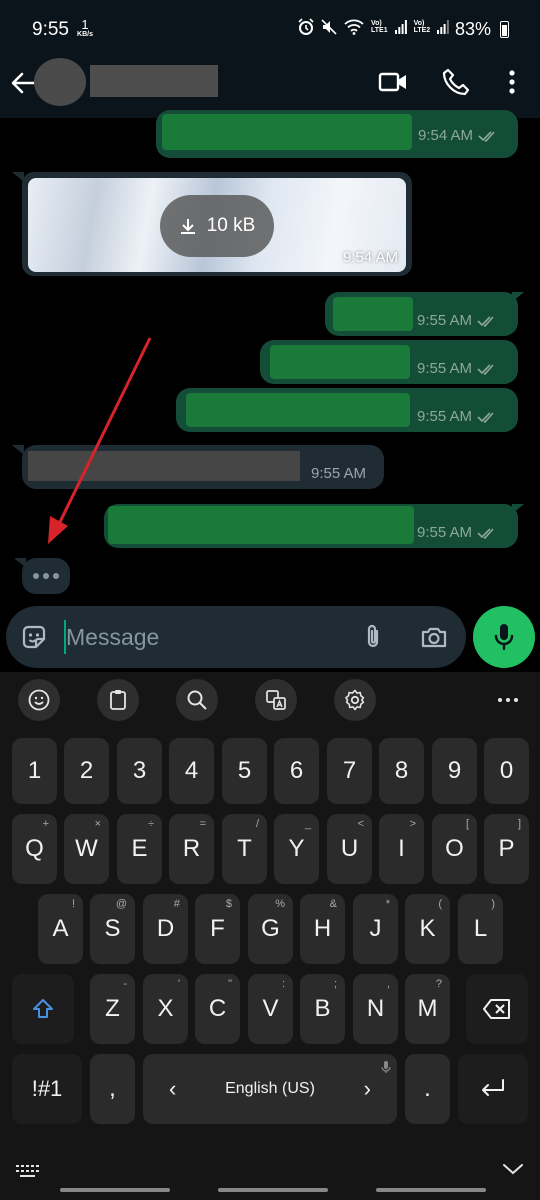  Describe the element at coordinates (427, 929) in the screenshot. I see `key-k: (K` at that location.